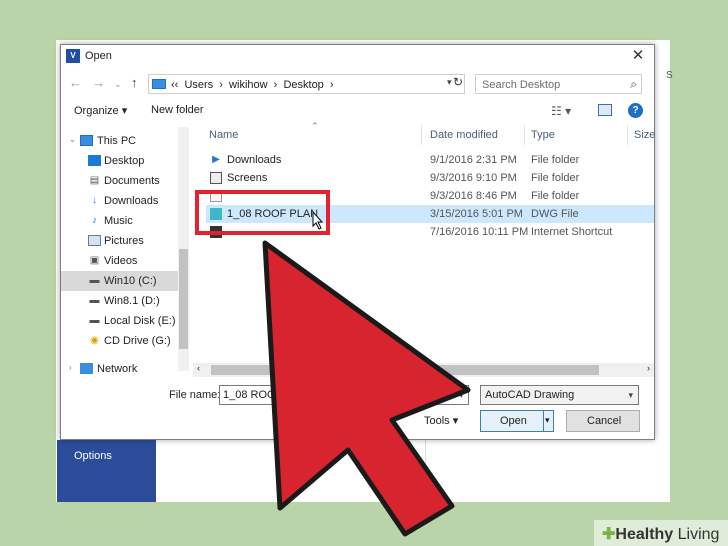  Describe the element at coordinates (70, 367) in the screenshot. I see `expand-chevron-icon: ›` at that location.